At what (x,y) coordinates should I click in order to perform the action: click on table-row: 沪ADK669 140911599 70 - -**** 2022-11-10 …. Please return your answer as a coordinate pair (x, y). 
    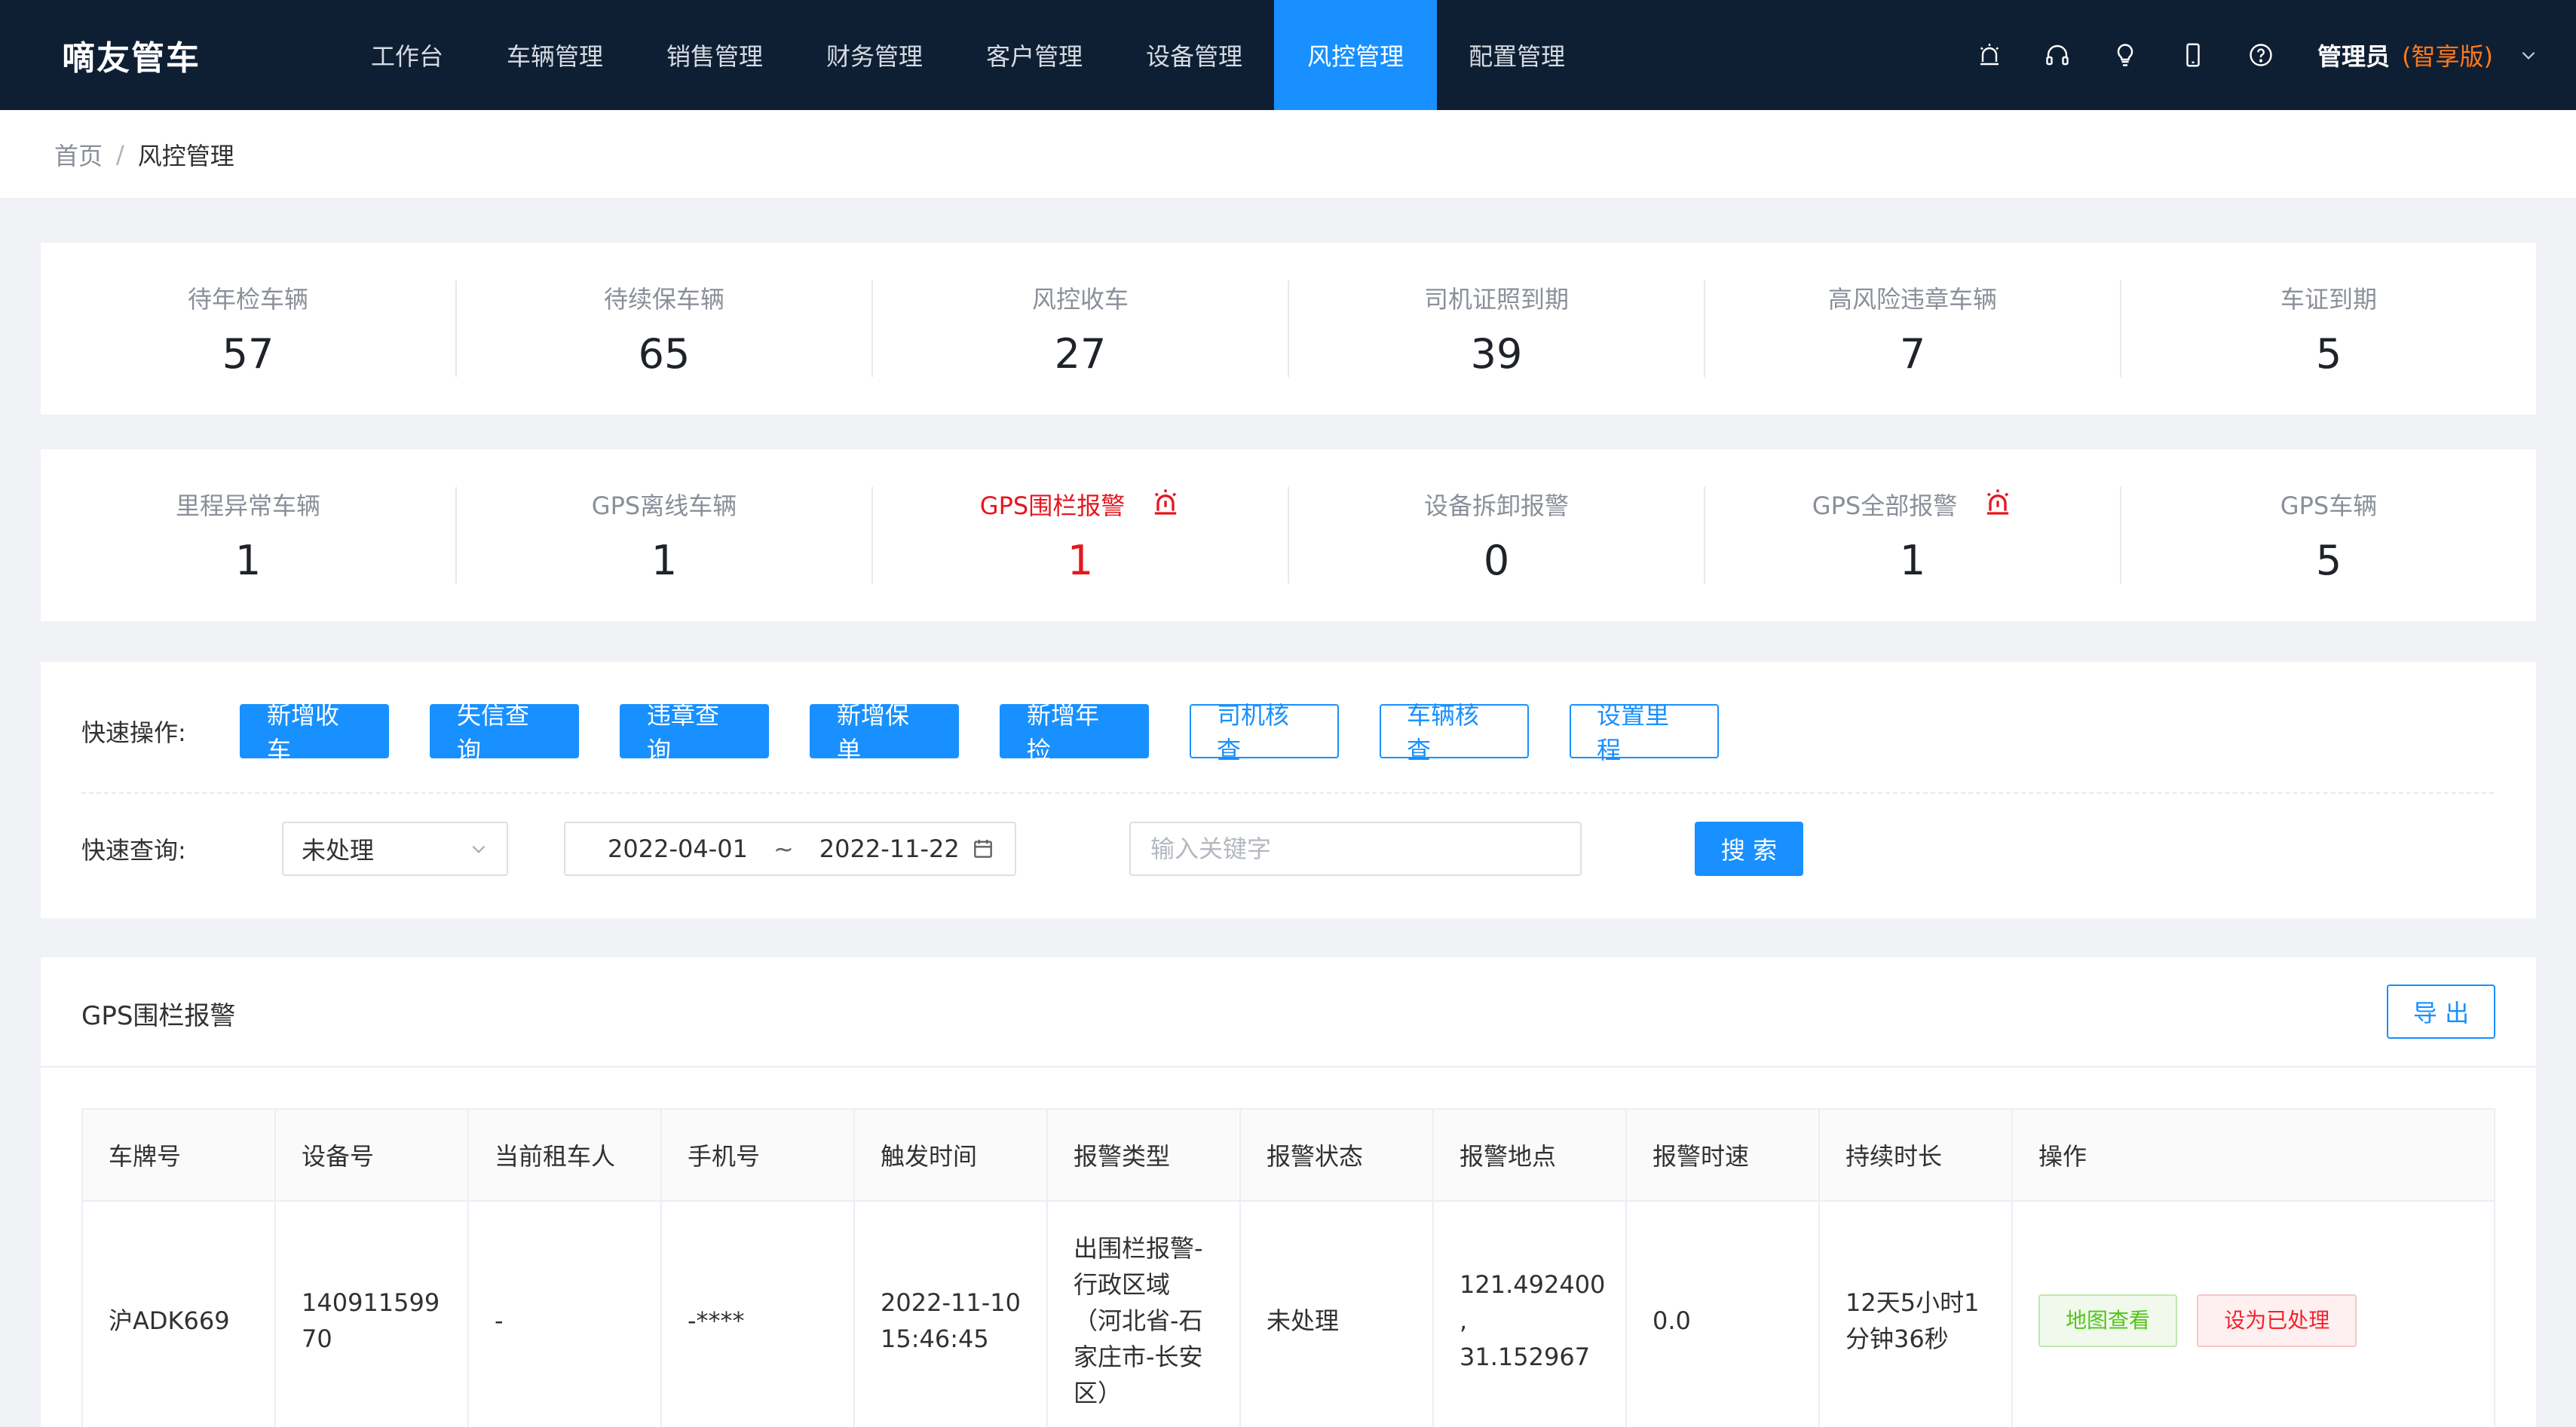
    Looking at the image, I should click on (1288, 1313).